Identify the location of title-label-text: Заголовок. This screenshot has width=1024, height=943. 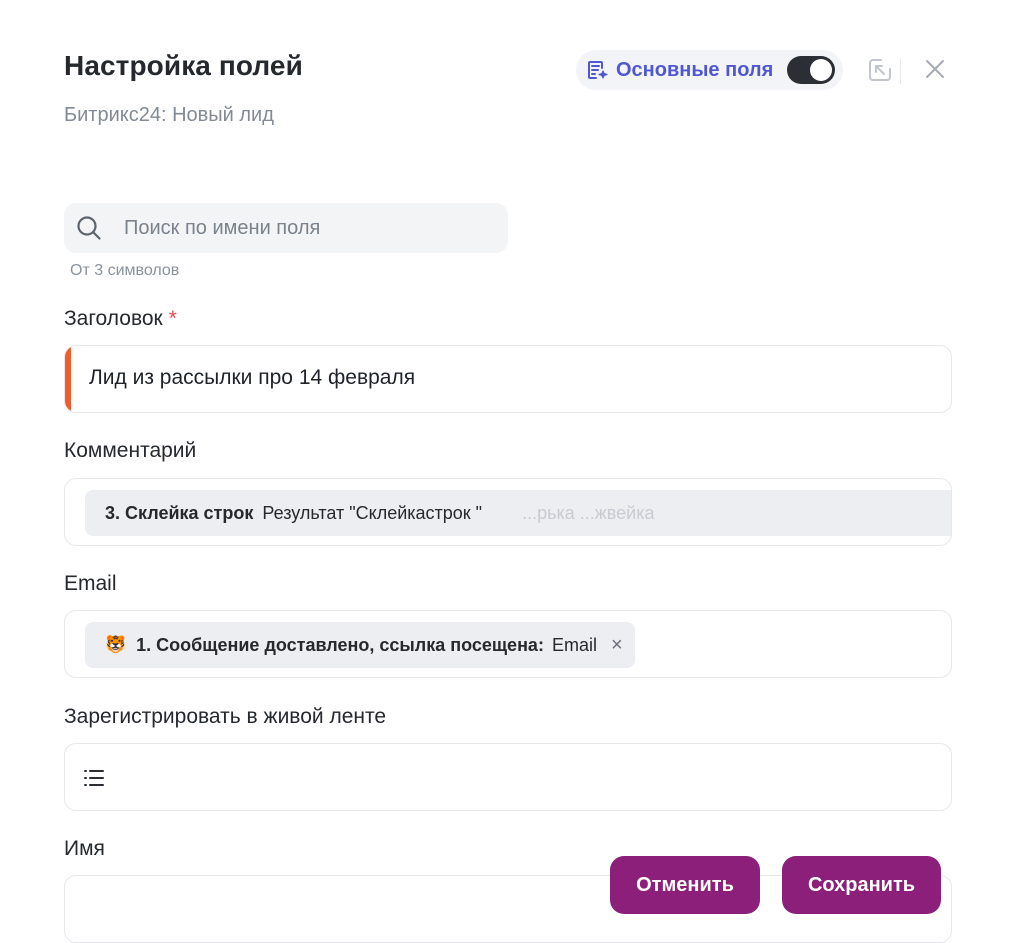
(113, 318).